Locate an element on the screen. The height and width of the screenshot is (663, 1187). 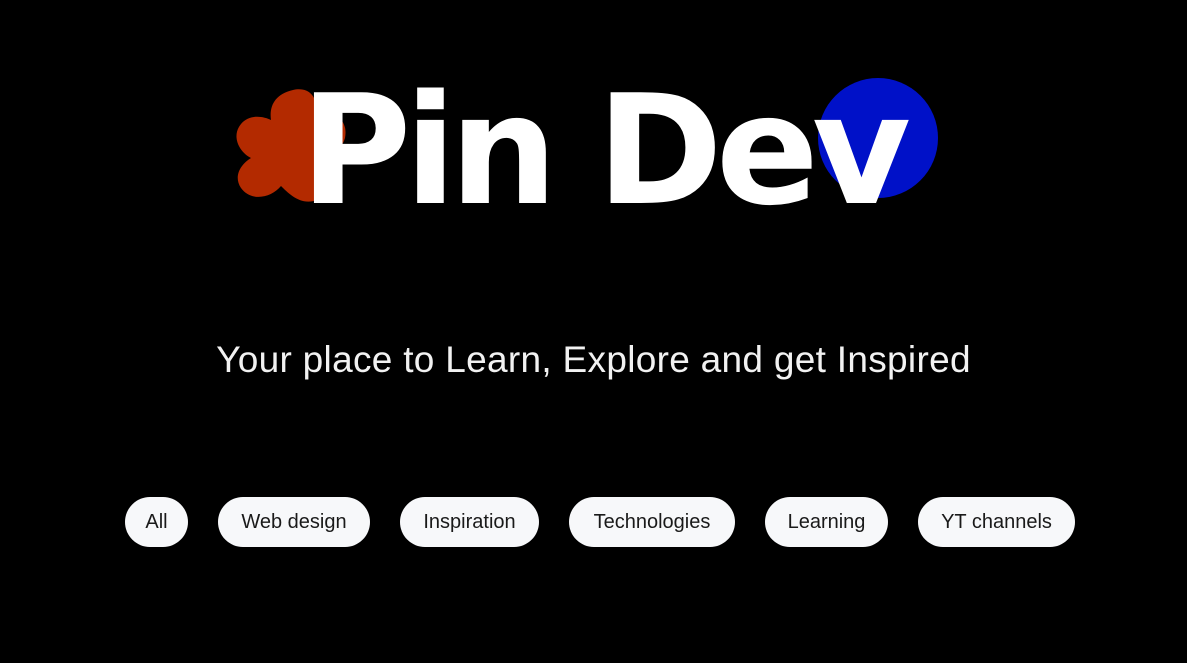
filter-learning-button: Learning is located at coordinates (826, 522).